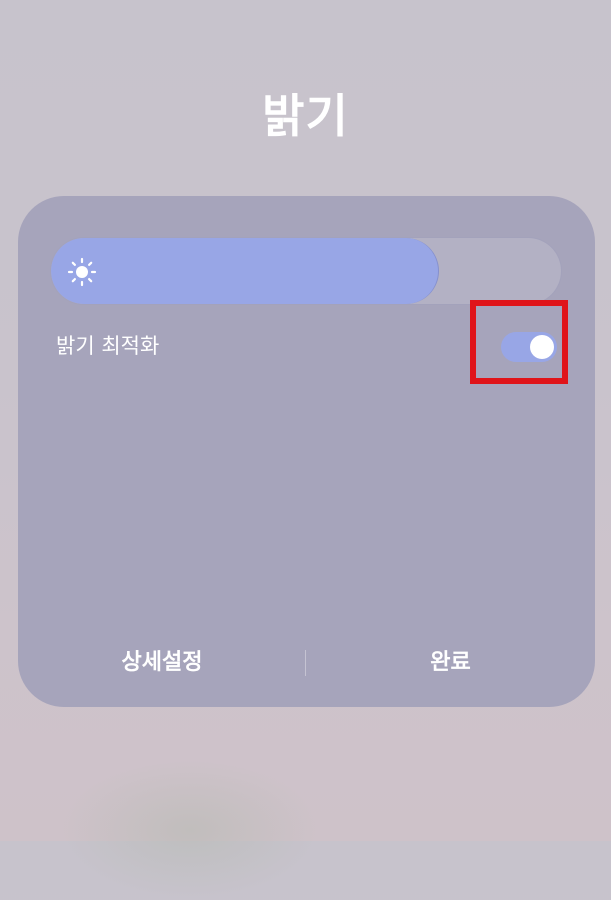 The height and width of the screenshot is (900, 611). Describe the element at coordinates (190, 830) in the screenshot. I see `background-blur` at that location.